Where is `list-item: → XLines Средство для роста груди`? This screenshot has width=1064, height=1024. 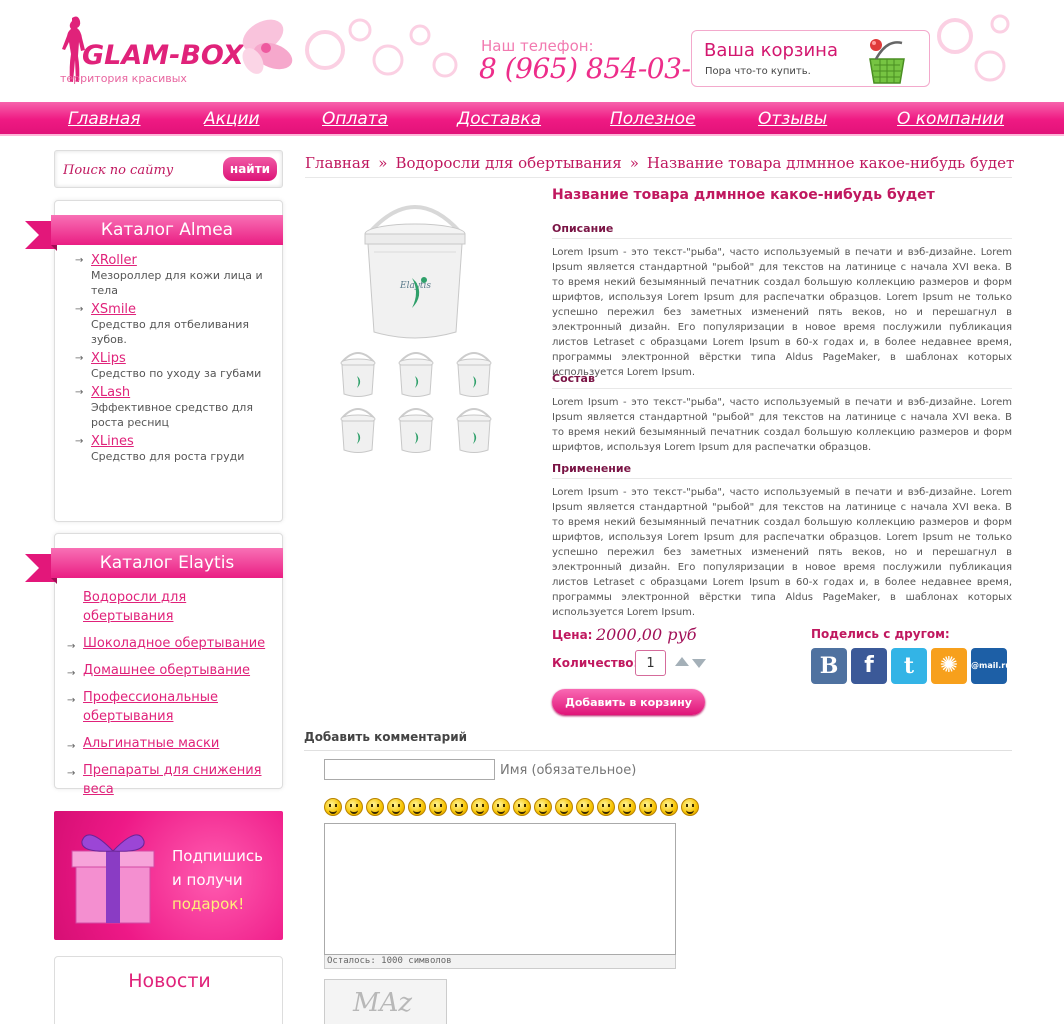
list-item: → XLines Средство для роста груди is located at coordinates (171, 449).